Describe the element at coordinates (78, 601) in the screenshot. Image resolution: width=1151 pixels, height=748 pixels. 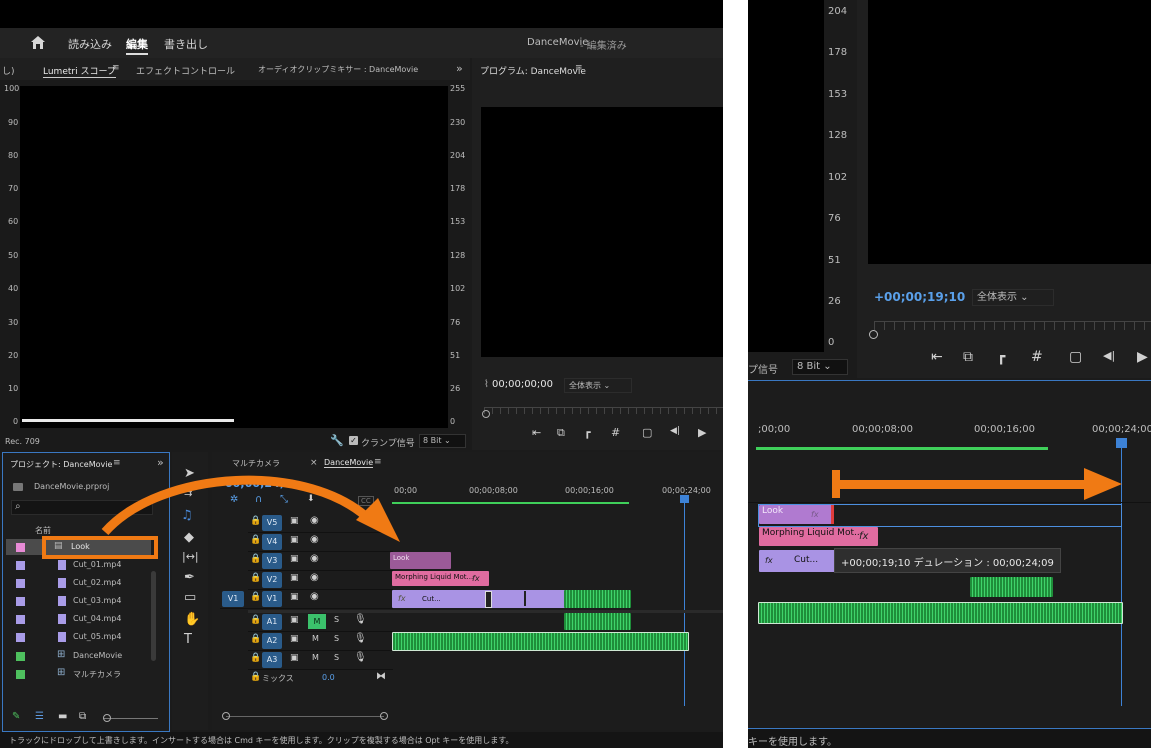
I see `project-item: Cut_03.mp4` at that location.